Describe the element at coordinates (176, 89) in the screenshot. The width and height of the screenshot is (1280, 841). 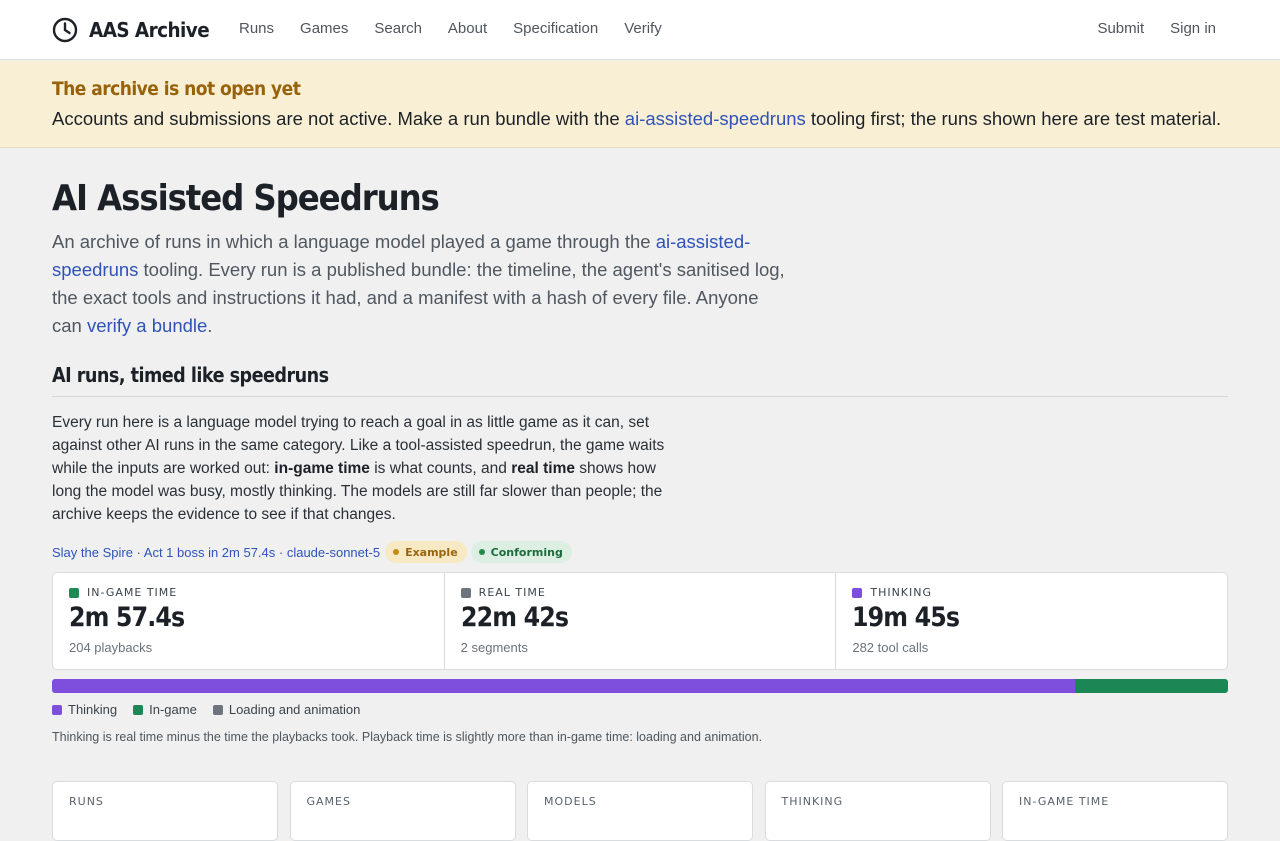
I see `notice-title: The archive is not open yet` at that location.